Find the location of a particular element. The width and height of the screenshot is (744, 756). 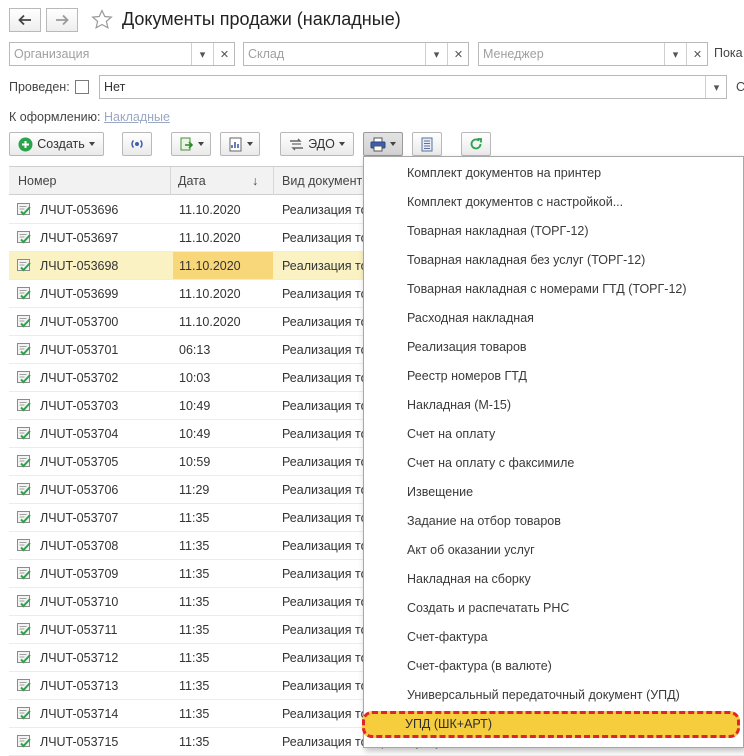

row-number: ЛЧUT-053711 is located at coordinates (79, 630).